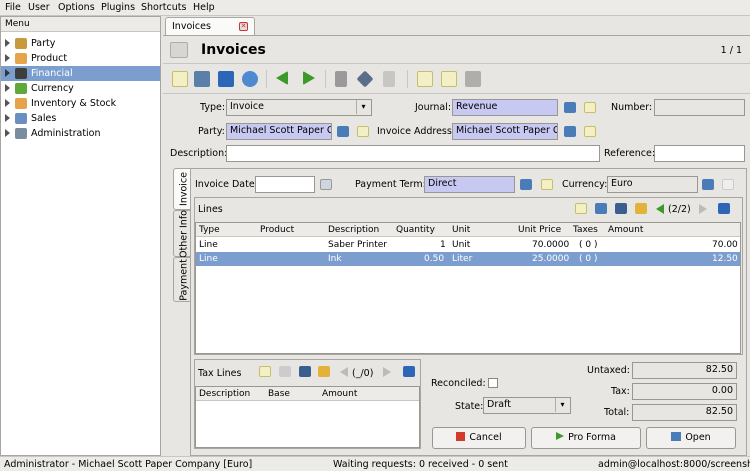  What do you see at coordinates (691, 438) in the screenshot?
I see `open-button: Open` at bounding box center [691, 438].